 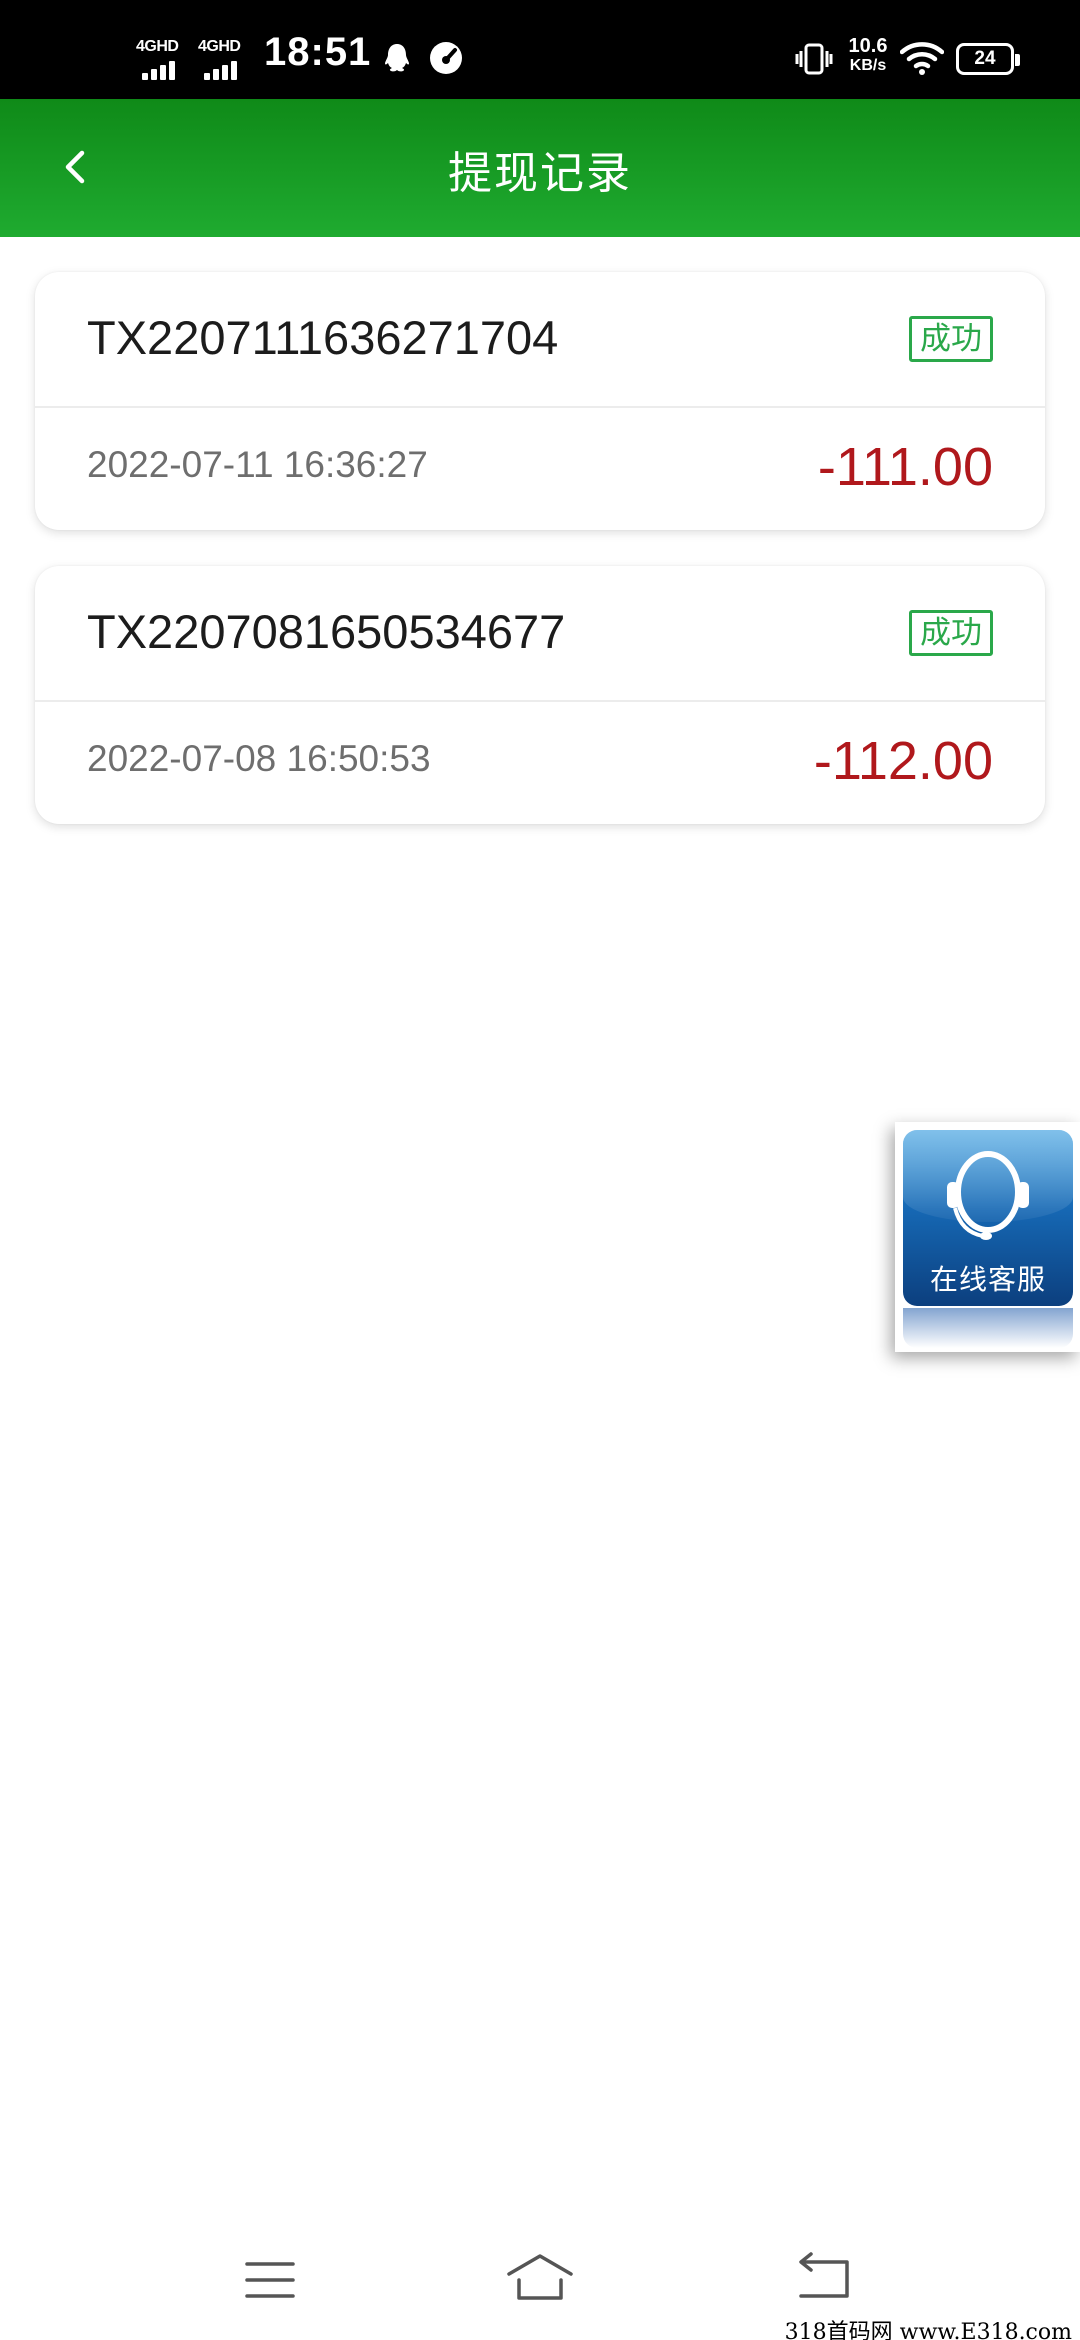 What do you see at coordinates (988, 1195) in the screenshot?
I see `headset-icon` at bounding box center [988, 1195].